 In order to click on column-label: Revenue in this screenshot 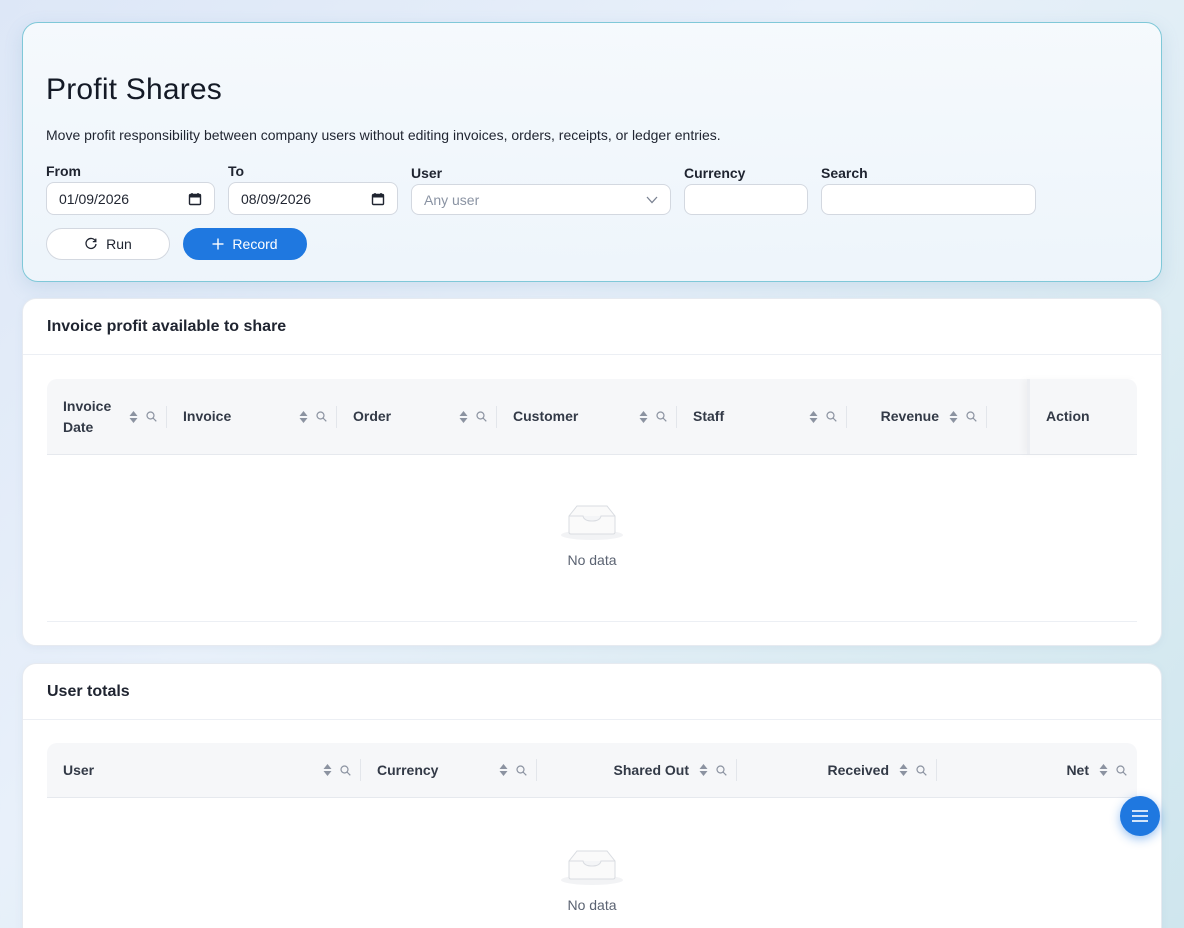, I will do `click(909, 416)`.